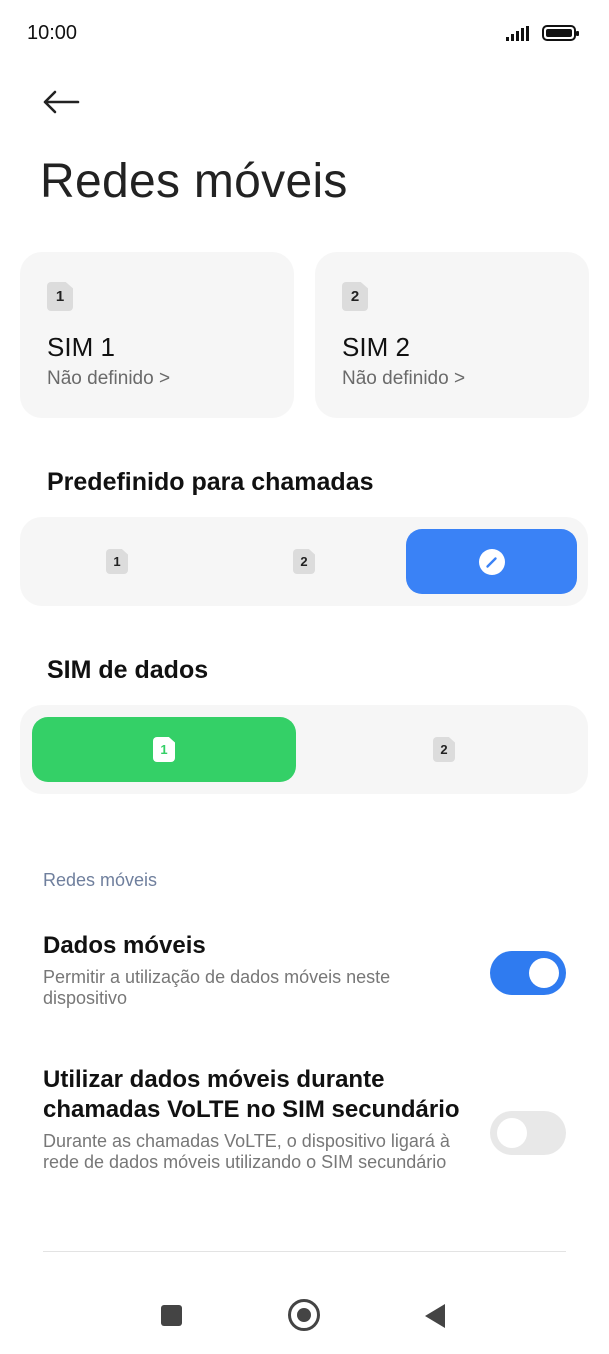  I want to click on sim-name: SIM 2, so click(376, 347).